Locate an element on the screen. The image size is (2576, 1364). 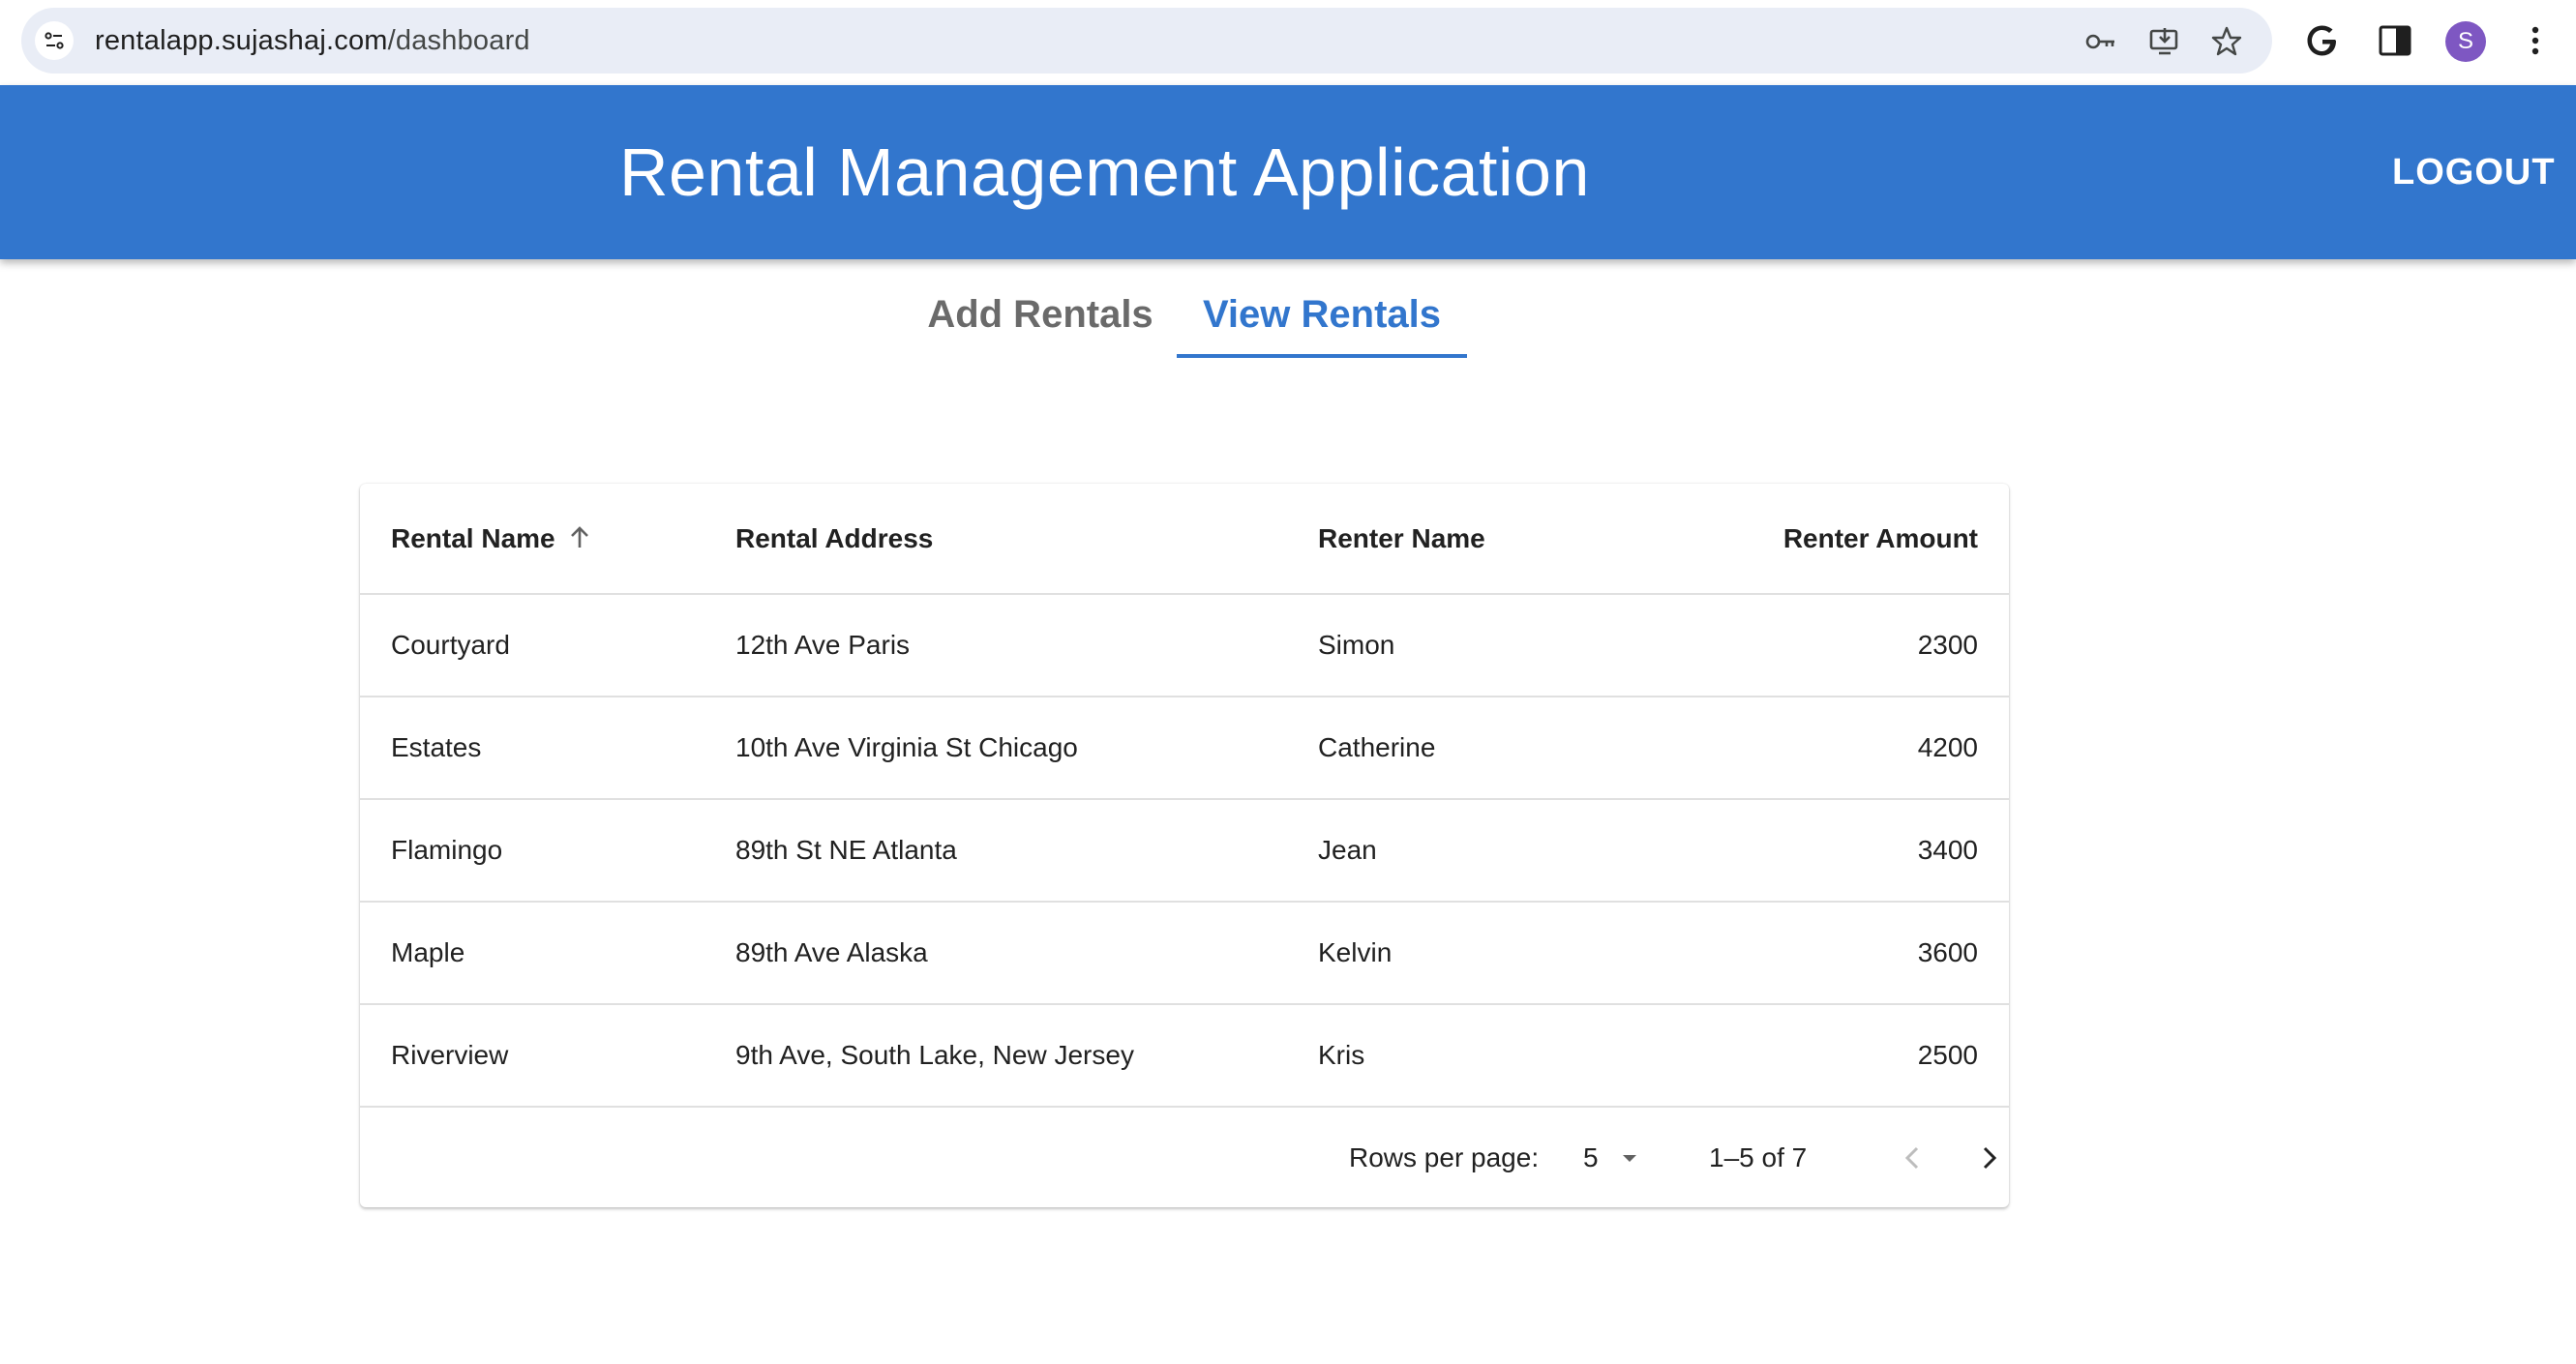
cell-rental-address: 12th Ave Paris is located at coordinates (995, 645).